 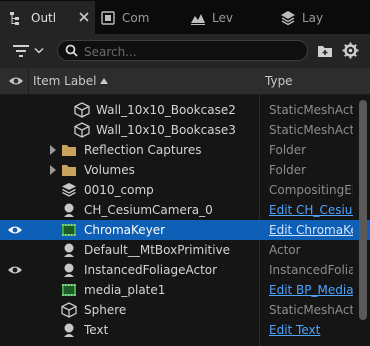 I want to click on add-folder-icon, so click(x=325, y=51).